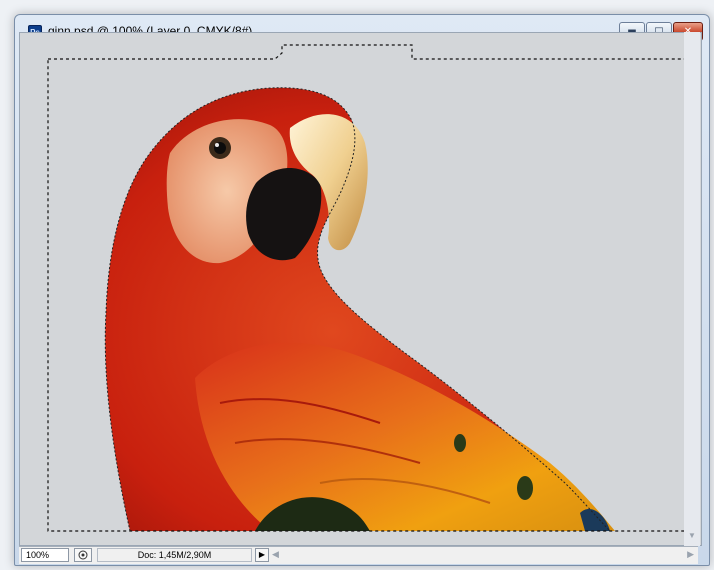  Describe the element at coordinates (690, 554) in the screenshot. I see `scroll-right-icon: ▶` at that location.